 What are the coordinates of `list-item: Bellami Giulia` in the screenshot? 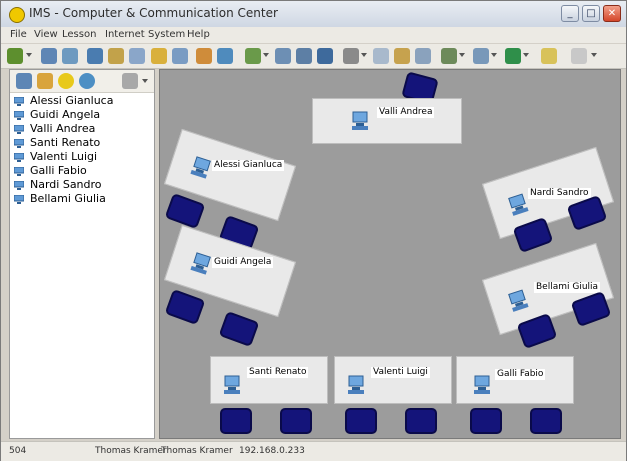 It's located at (62, 199).